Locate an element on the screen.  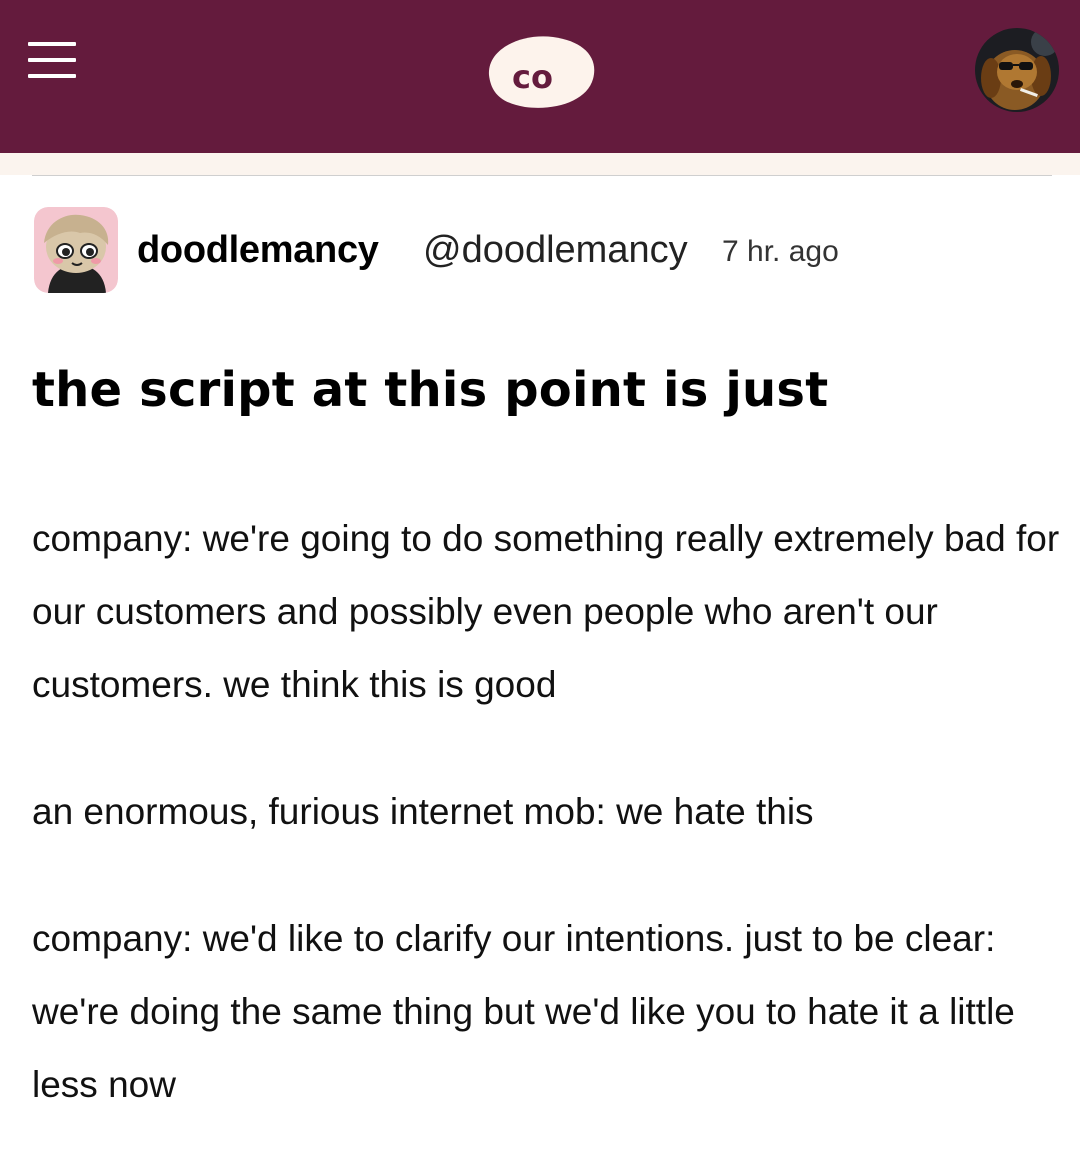
author-name: doodlemancy is located at coordinates (258, 250).